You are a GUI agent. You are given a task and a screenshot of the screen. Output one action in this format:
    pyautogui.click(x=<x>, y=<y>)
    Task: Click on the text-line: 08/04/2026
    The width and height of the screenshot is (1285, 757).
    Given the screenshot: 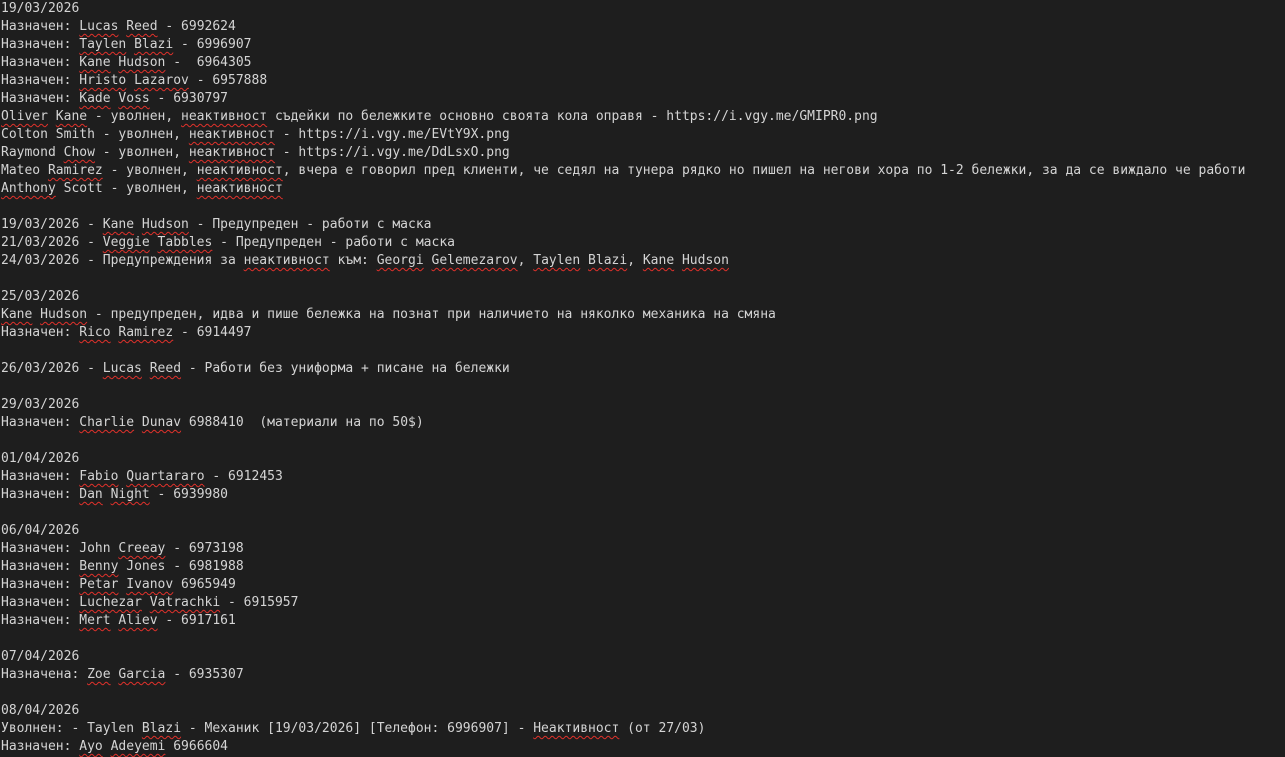 What is the action you would take?
    pyautogui.click(x=643, y=711)
    